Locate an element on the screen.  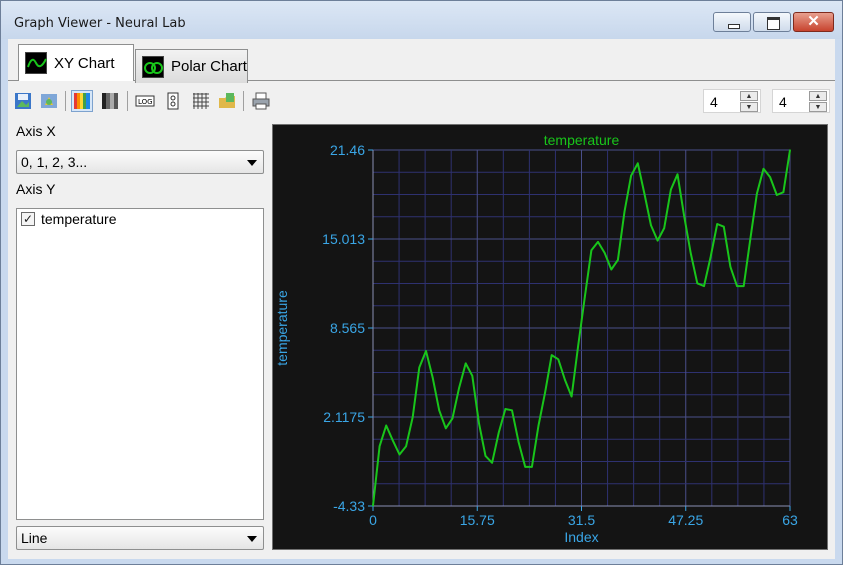
close-button: ✕ is located at coordinates (813, 22).